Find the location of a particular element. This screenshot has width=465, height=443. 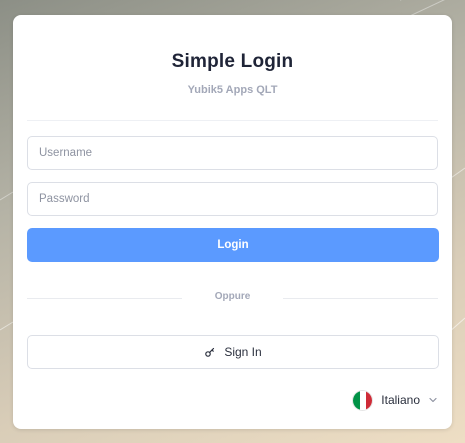

password-input is located at coordinates (232, 199).